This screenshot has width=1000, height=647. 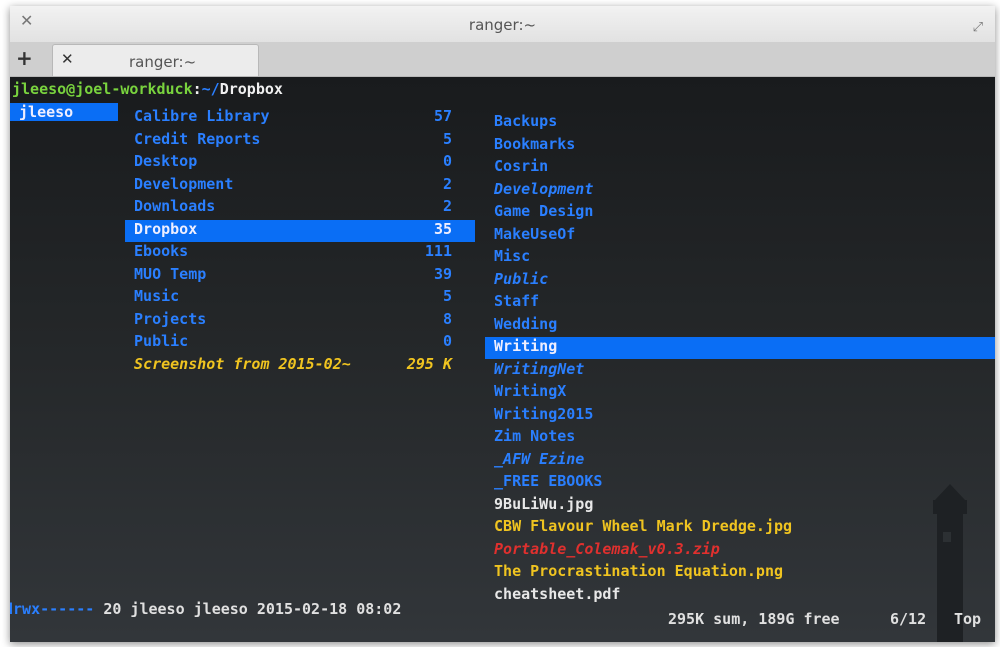 What do you see at coordinates (161, 228) in the screenshot?
I see `list-item-name: Dropbox` at bounding box center [161, 228].